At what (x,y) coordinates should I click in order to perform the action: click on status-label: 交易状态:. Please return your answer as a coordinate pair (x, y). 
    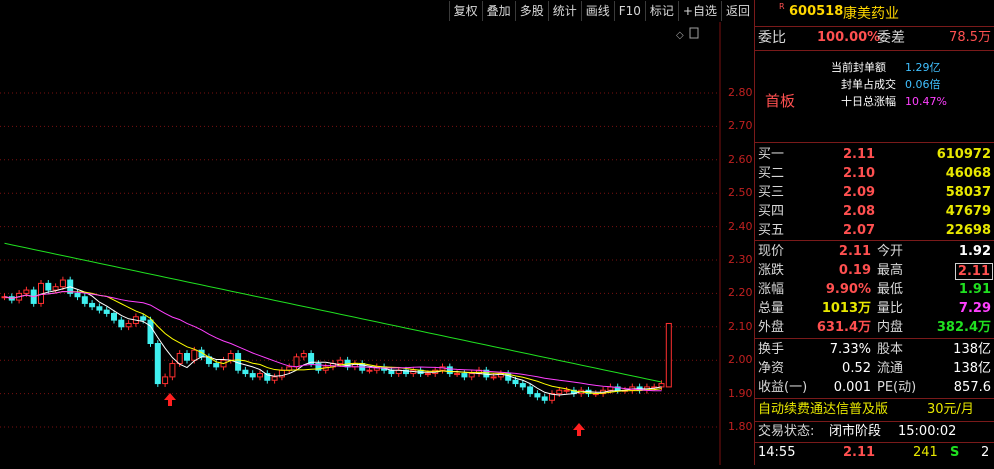
    Looking at the image, I should click on (786, 431).